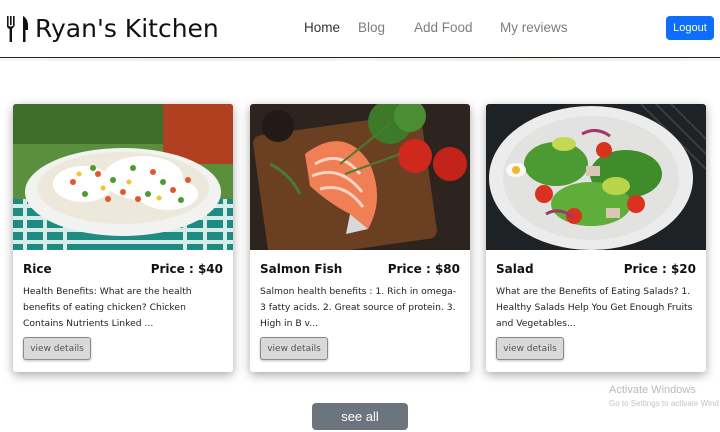  What do you see at coordinates (127, 28) in the screenshot?
I see `brand-name: Ryan's Kitchen` at bounding box center [127, 28].